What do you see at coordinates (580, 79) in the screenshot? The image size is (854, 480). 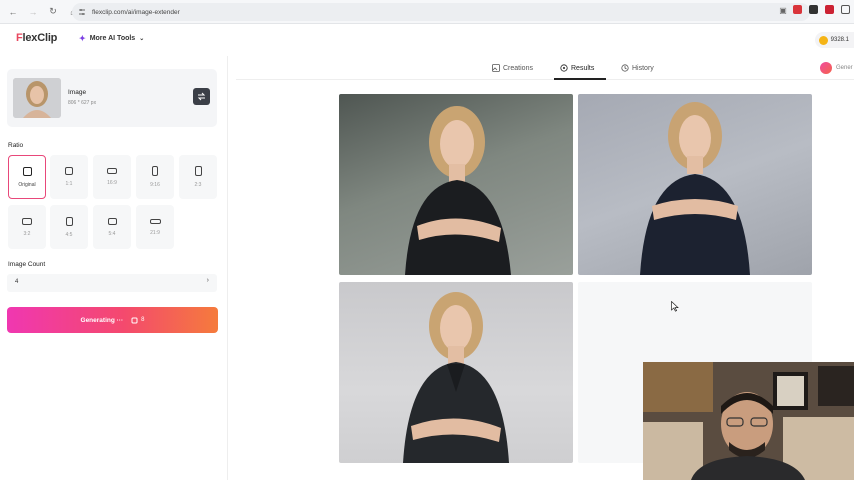 I see `active-tab-indicator` at bounding box center [580, 79].